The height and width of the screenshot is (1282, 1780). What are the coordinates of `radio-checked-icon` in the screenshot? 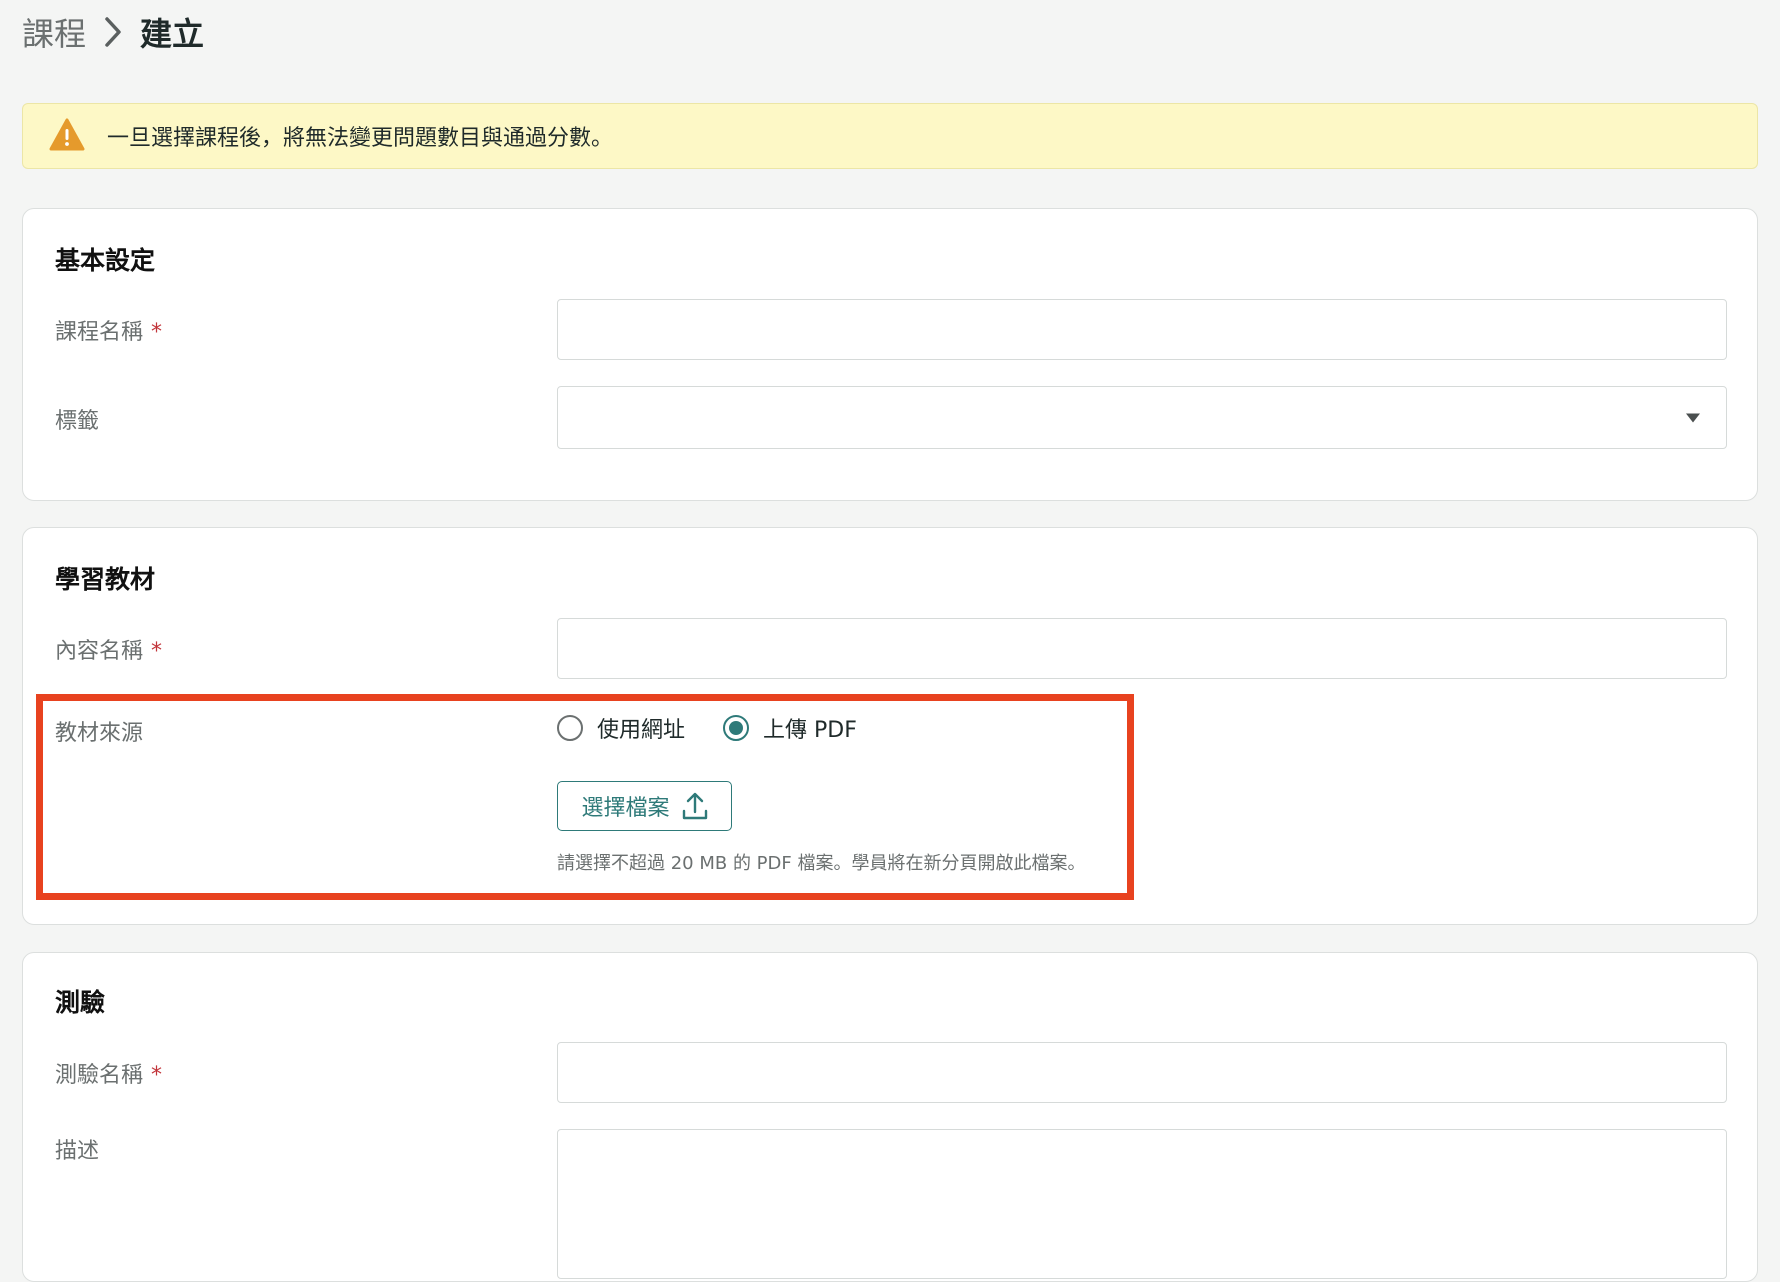 It's located at (736, 728).